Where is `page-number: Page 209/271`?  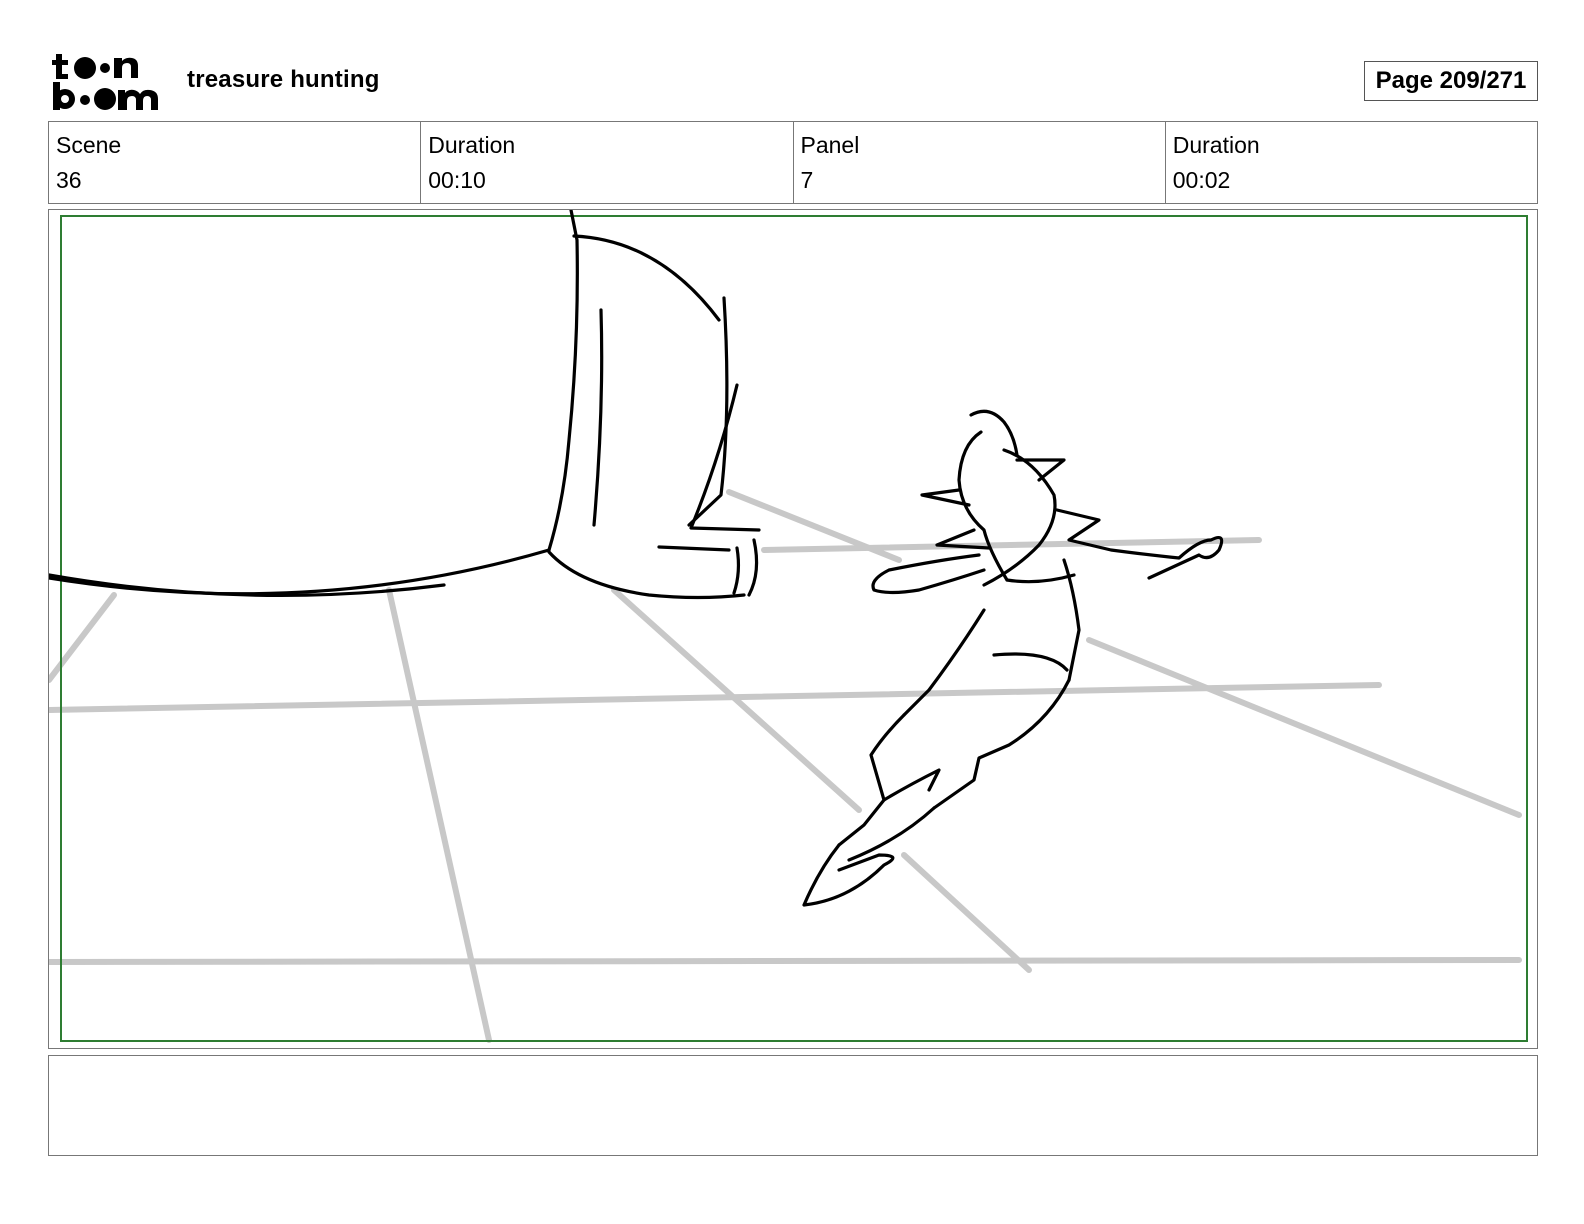
page-number: Page 209/271 is located at coordinates (1451, 81).